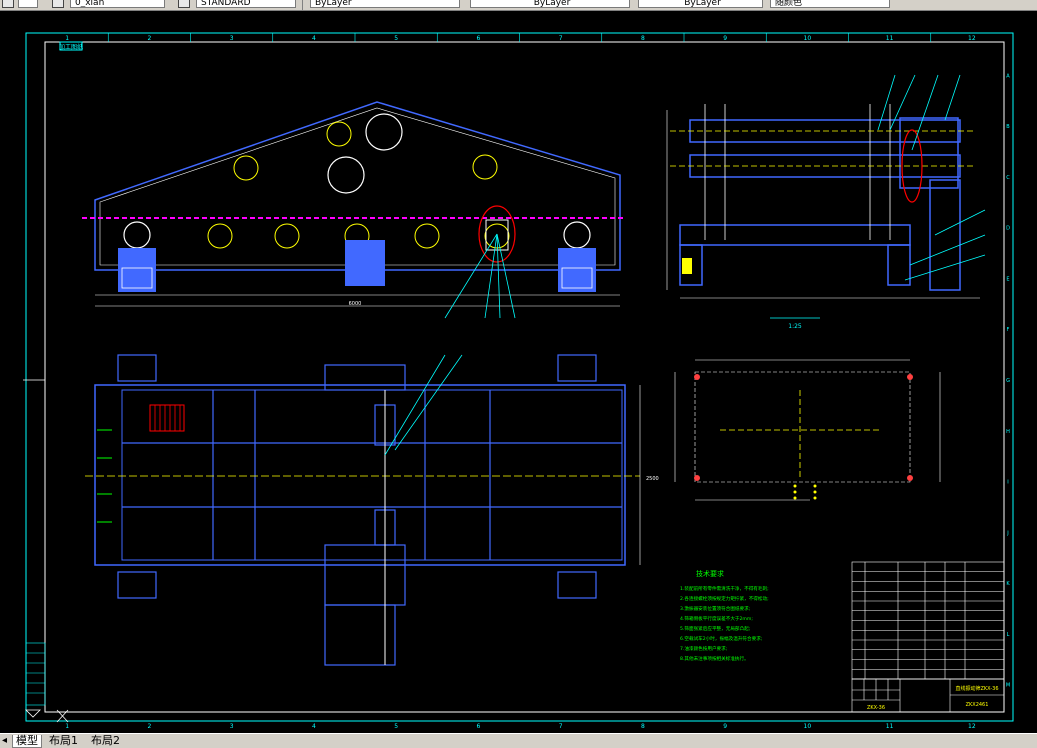  What do you see at coordinates (4, 741) in the screenshot?
I see `tab-scroll-left-icon: ◂` at bounding box center [4, 741].